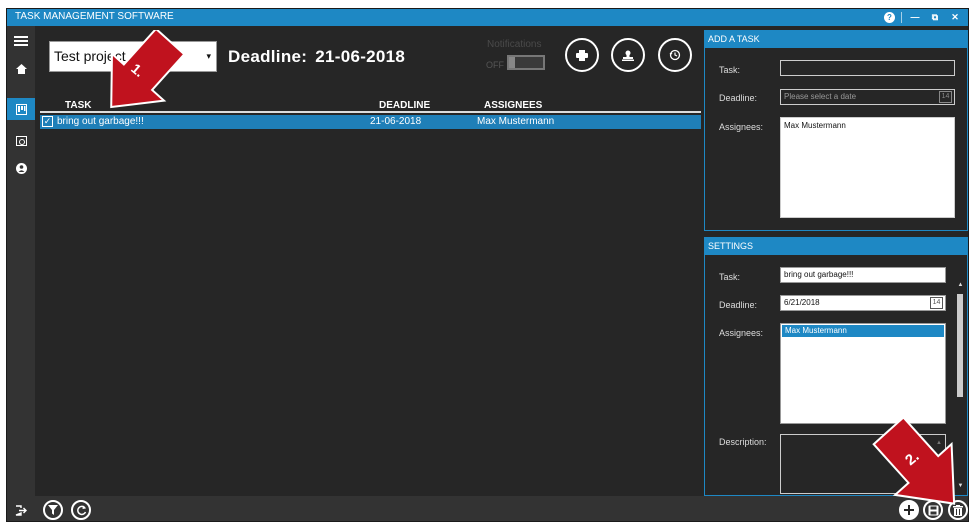 The height and width of the screenshot is (530, 978). I want to click on calendar-history-icon, so click(21, 140).